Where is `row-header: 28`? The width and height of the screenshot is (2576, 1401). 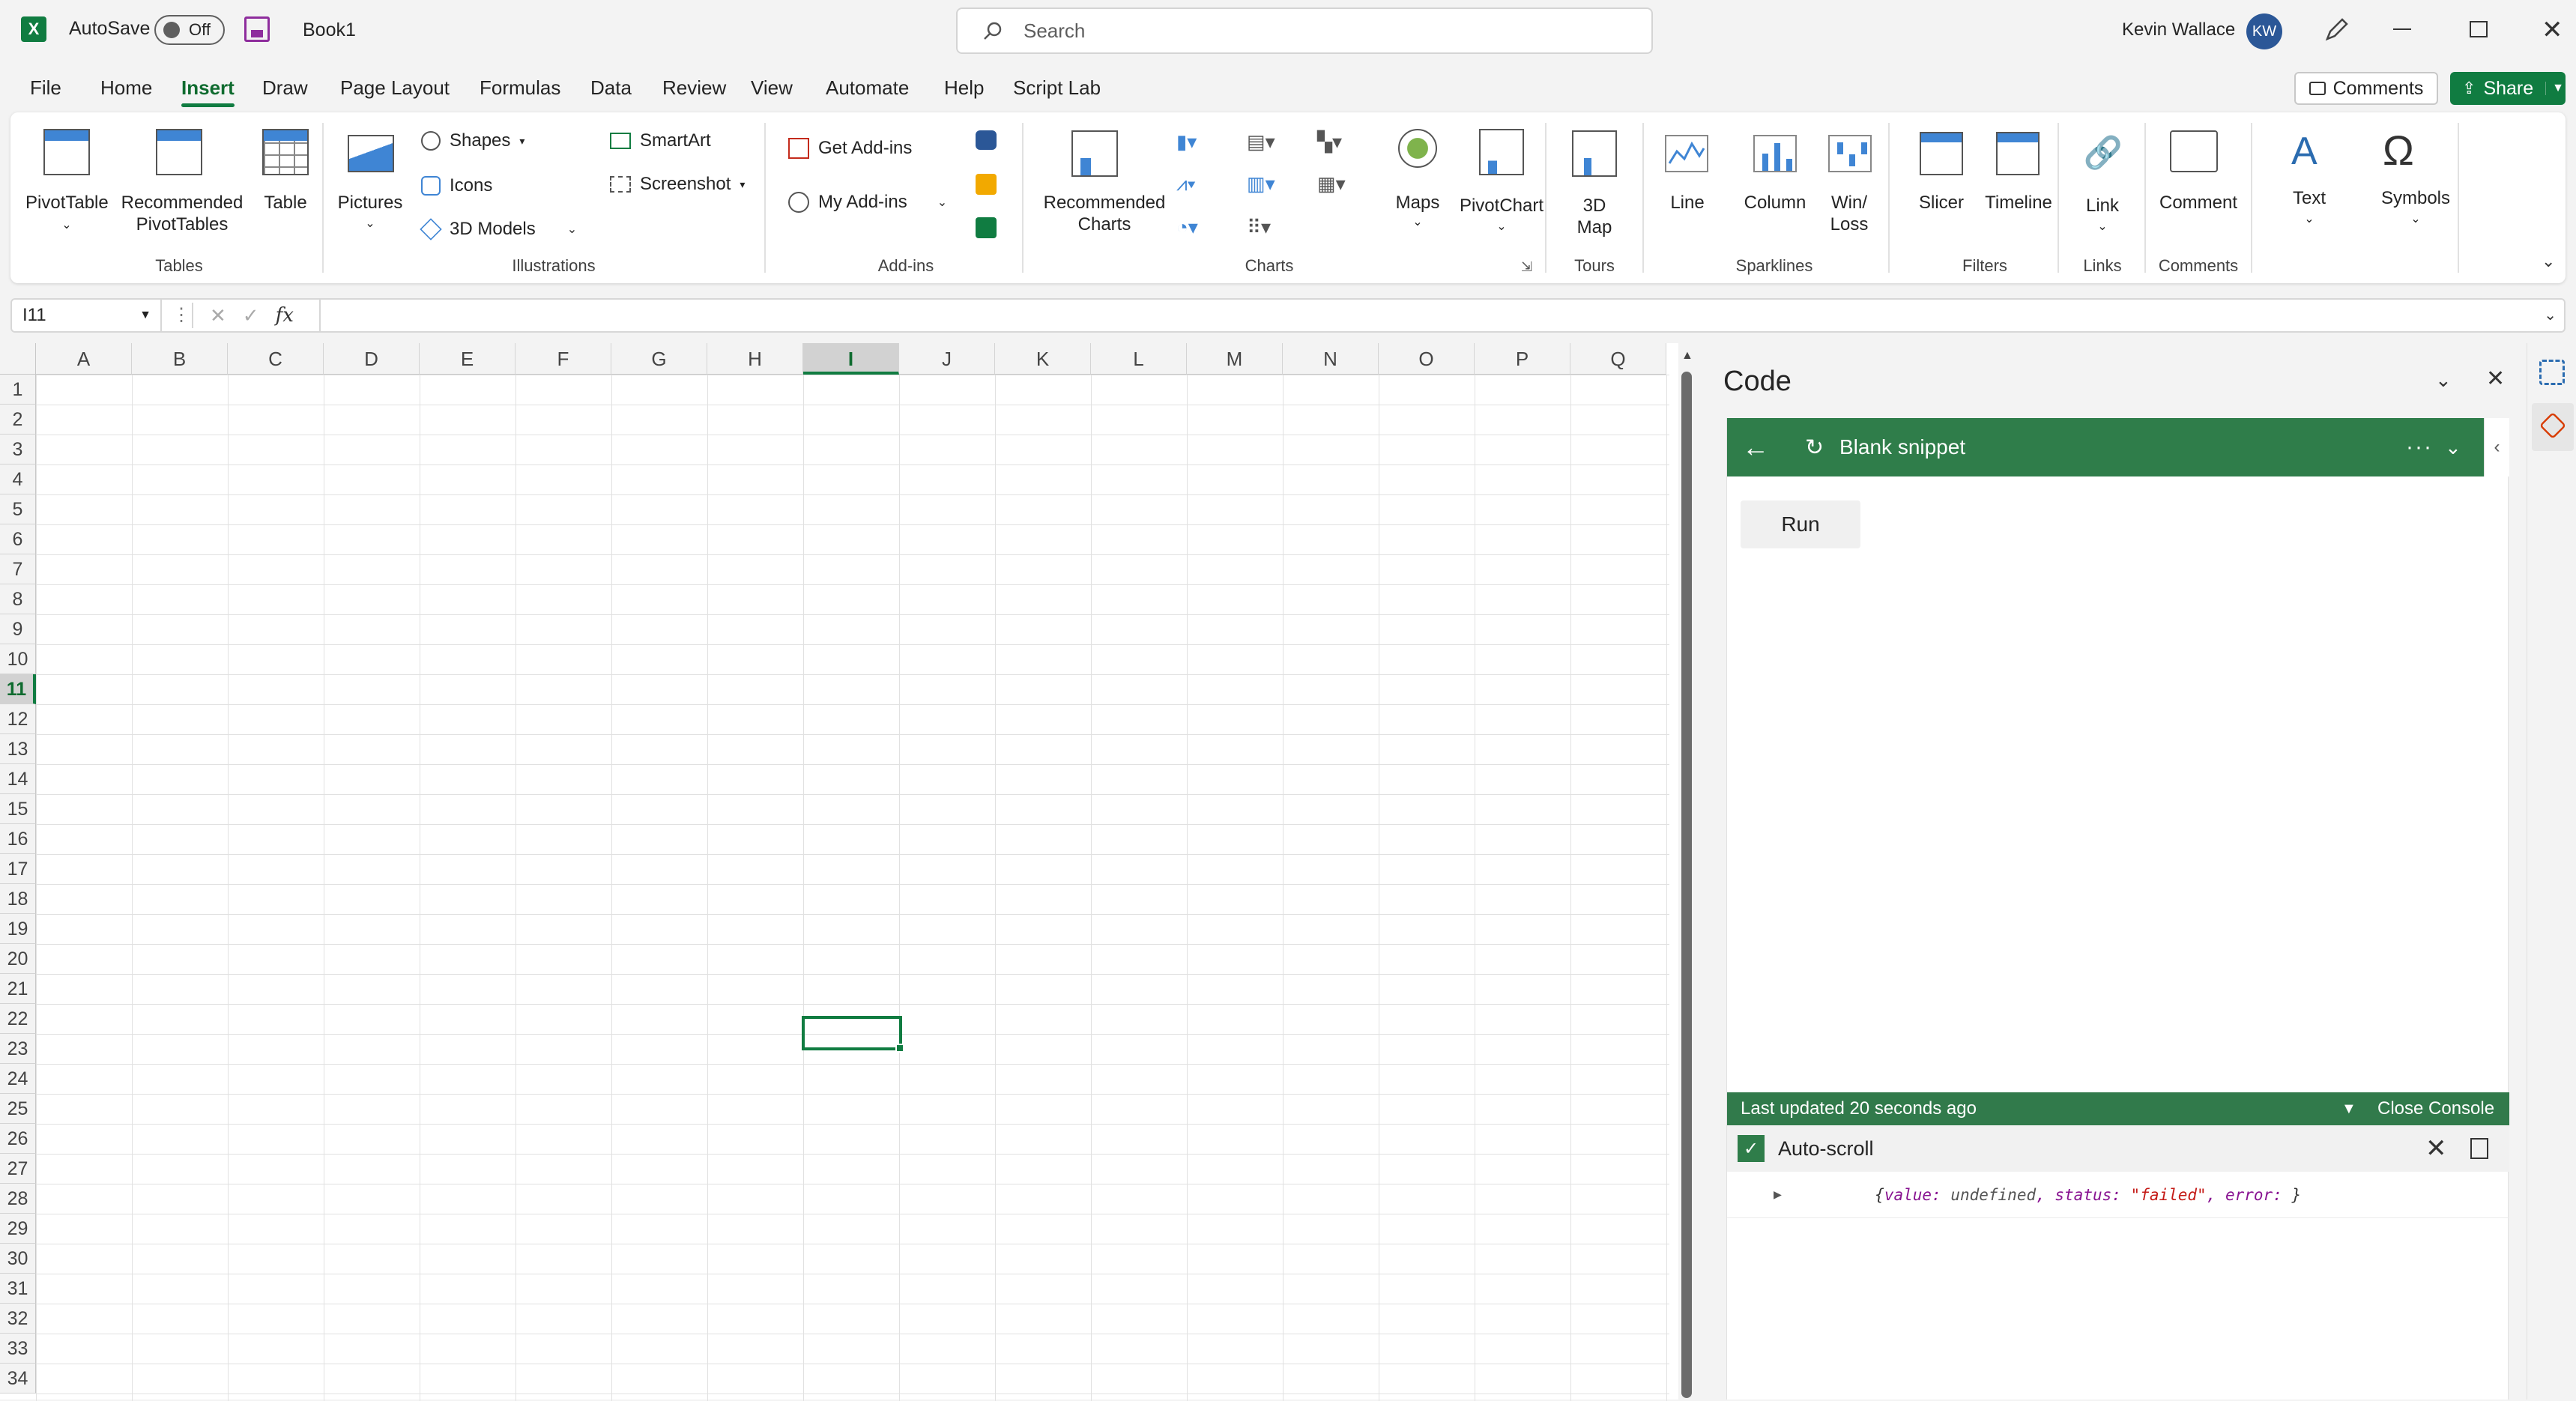 row-header: 28 is located at coordinates (18, 1199).